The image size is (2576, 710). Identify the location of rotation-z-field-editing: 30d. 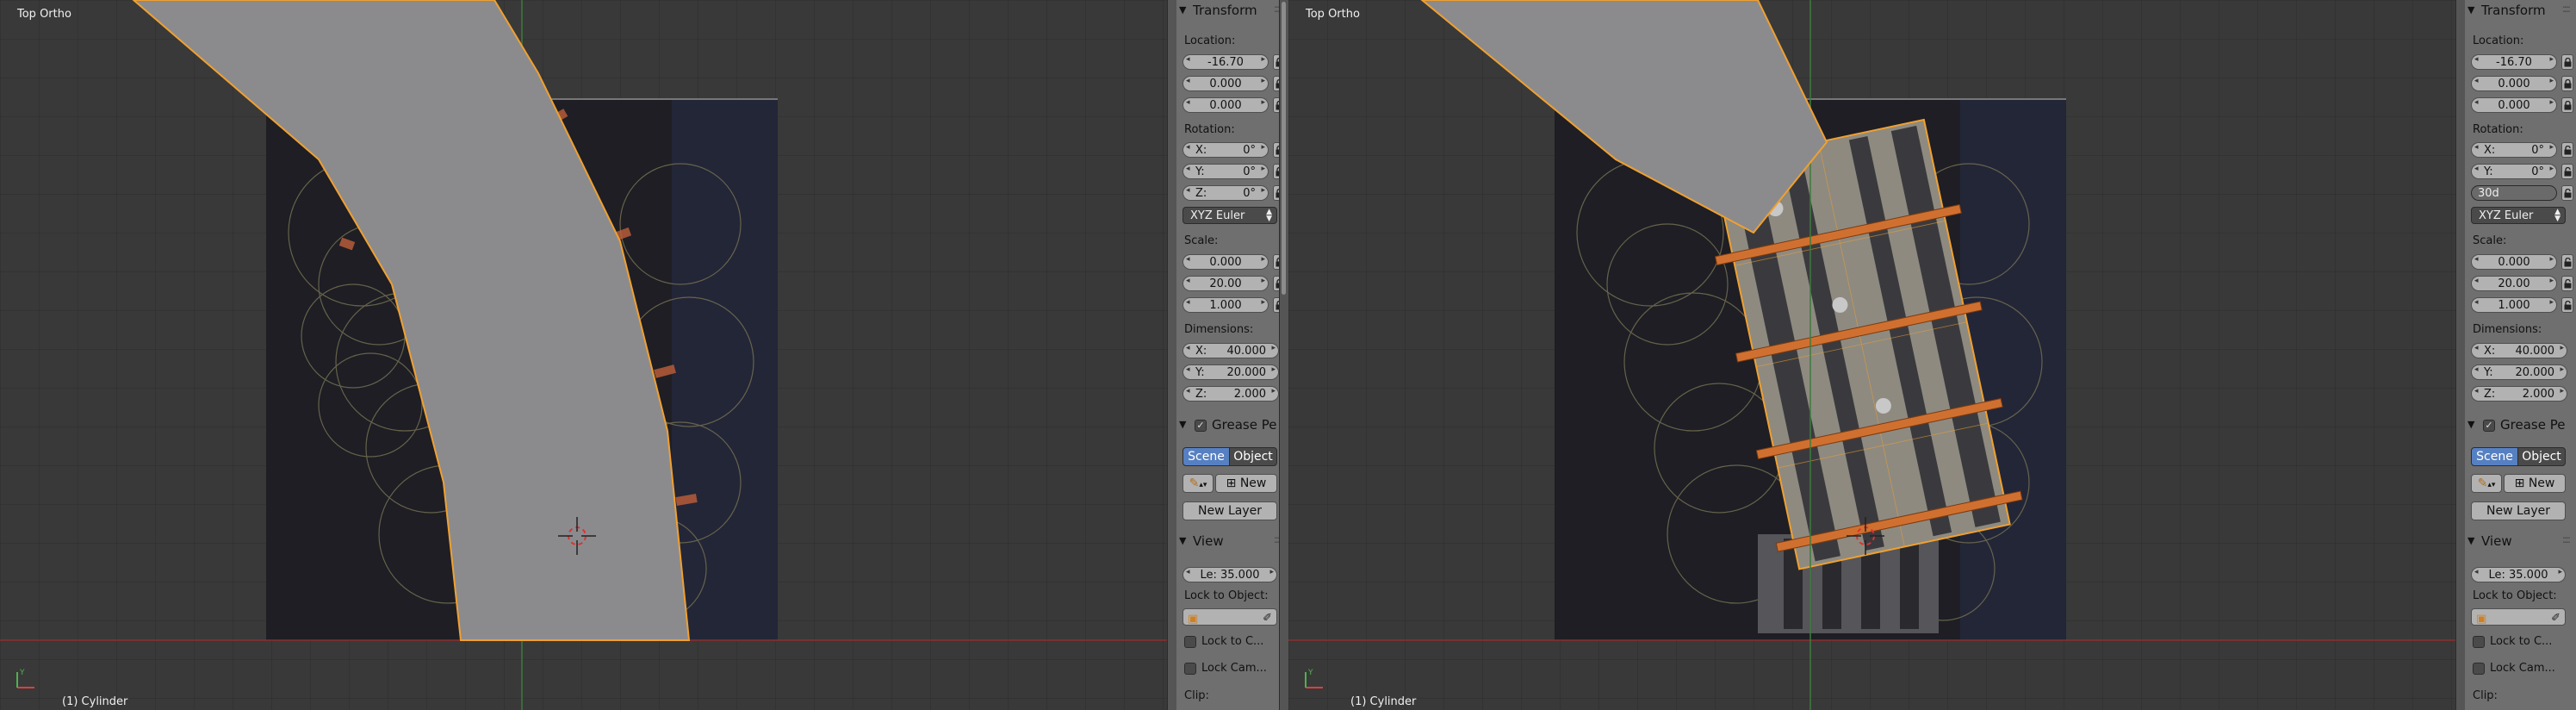
(2514, 193).